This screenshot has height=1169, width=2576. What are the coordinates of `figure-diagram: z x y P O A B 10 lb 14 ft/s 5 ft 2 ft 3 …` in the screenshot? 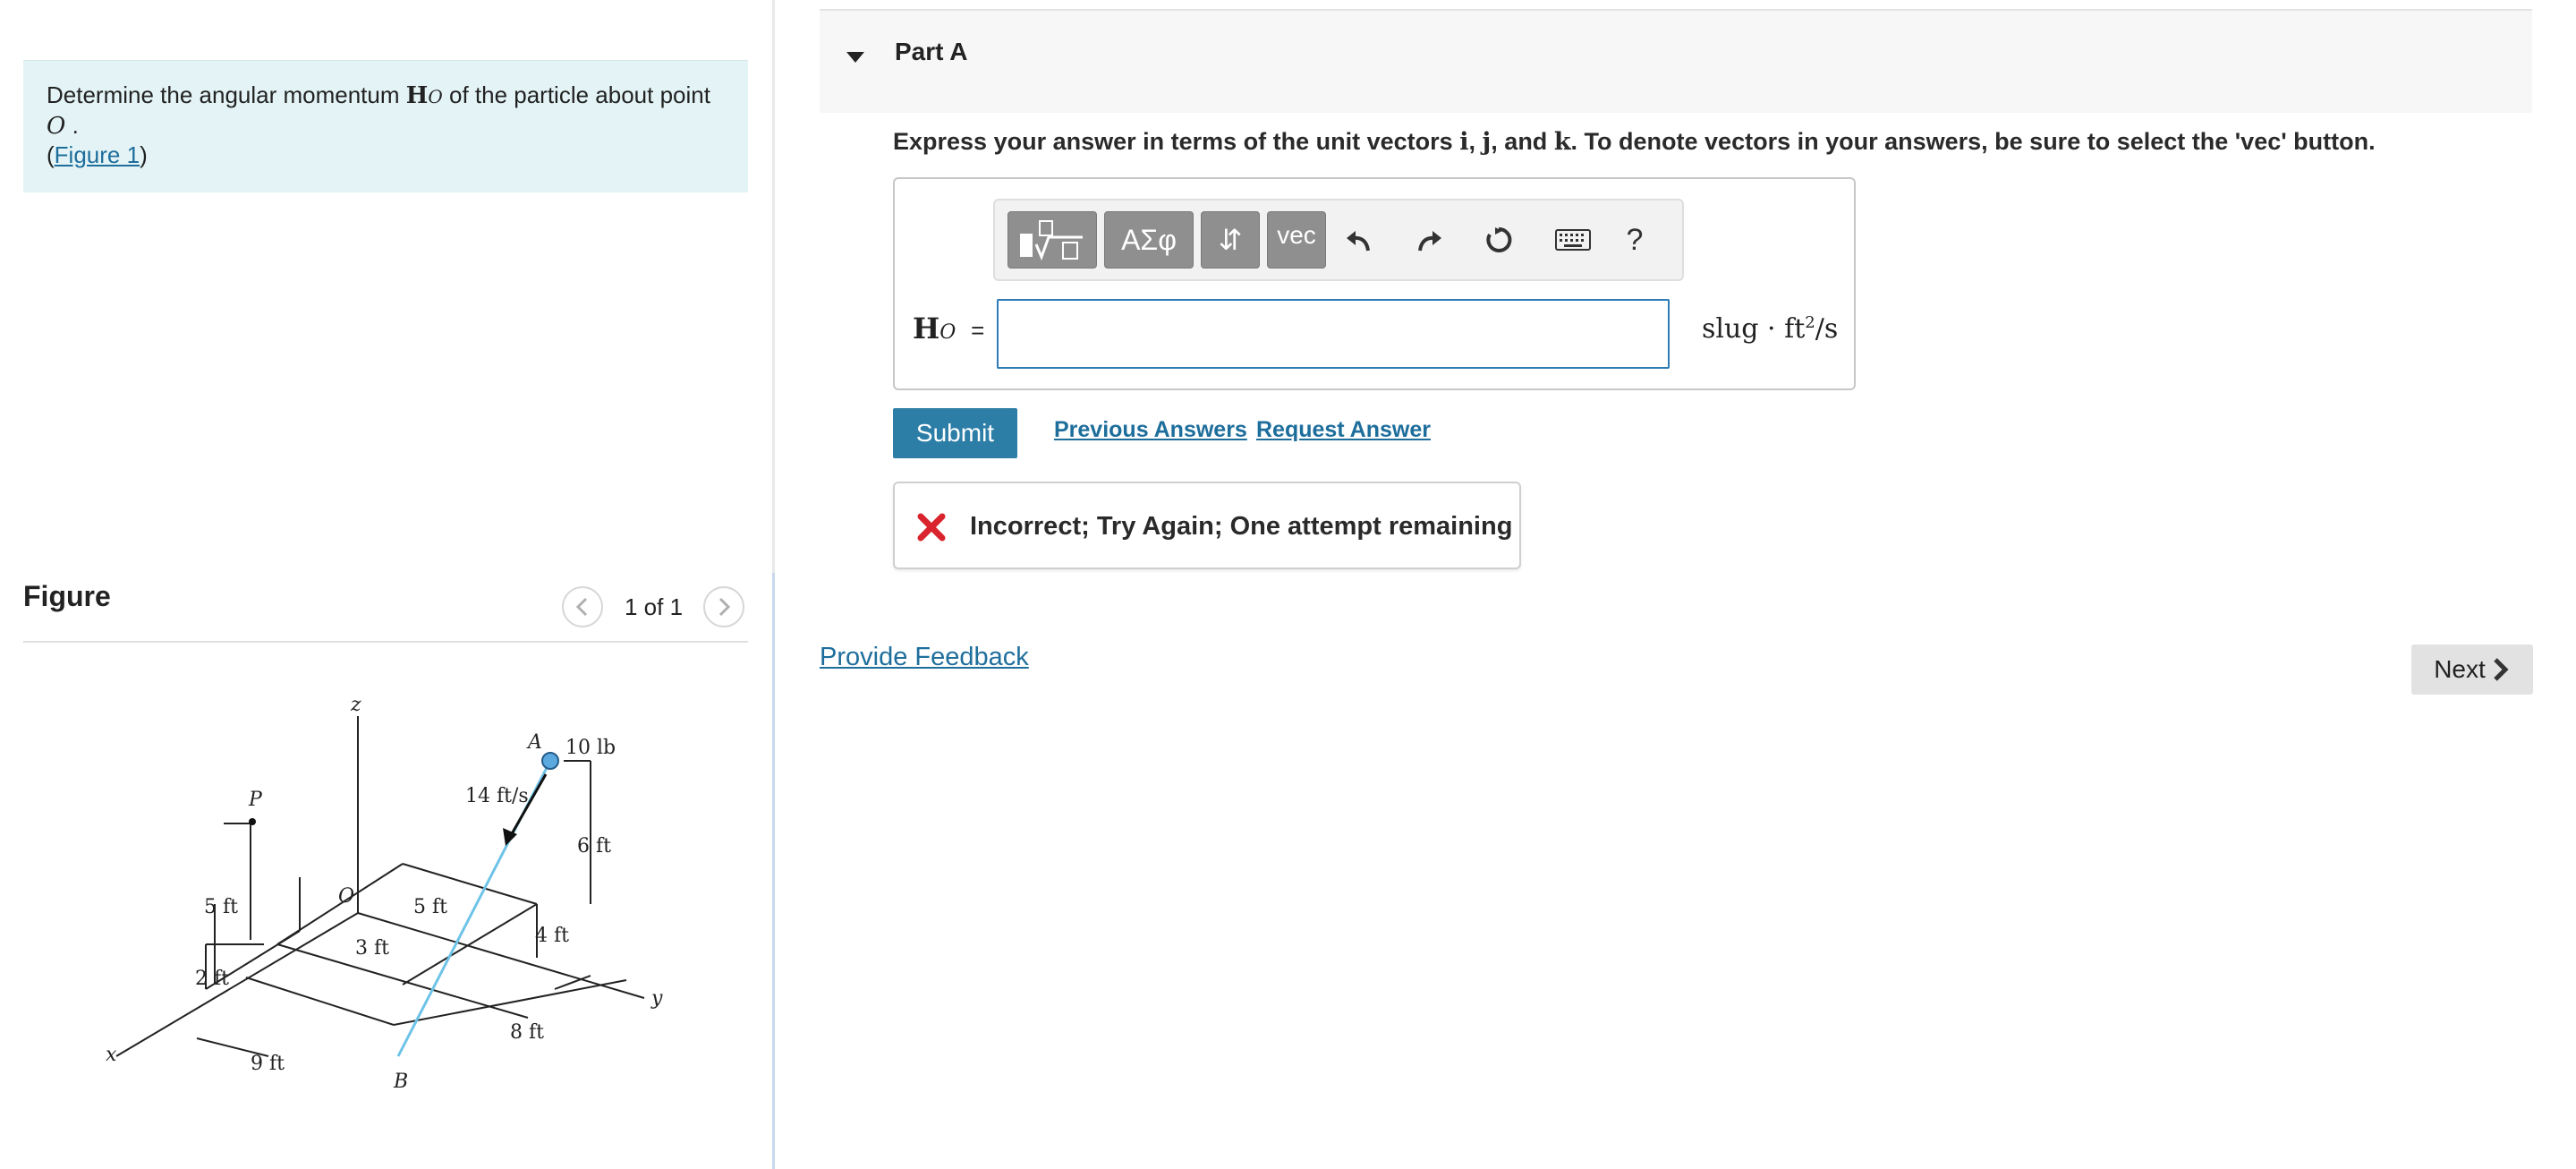 It's located at (384, 893).